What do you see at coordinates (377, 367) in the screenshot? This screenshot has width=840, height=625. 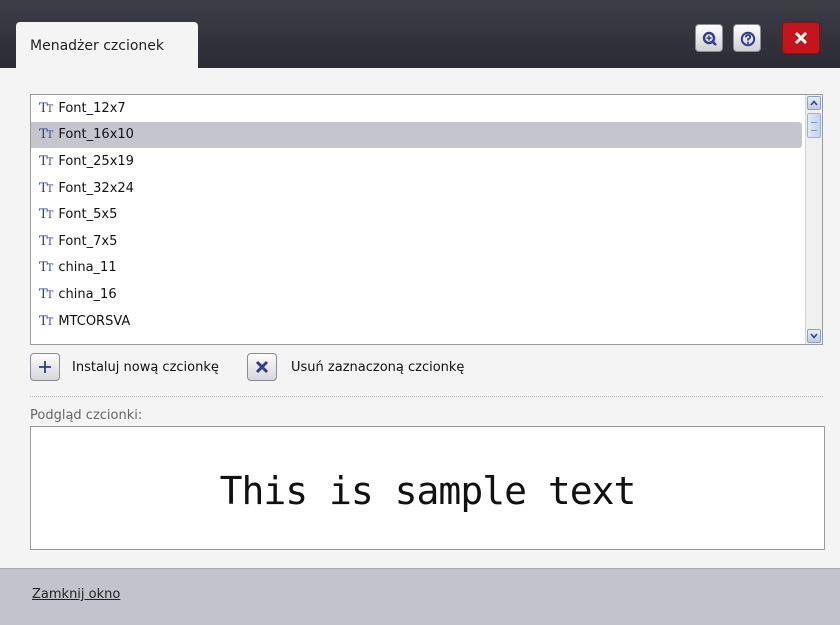 I see `remove-font-label: Usuń zaznaczoną czcionkę` at bounding box center [377, 367].